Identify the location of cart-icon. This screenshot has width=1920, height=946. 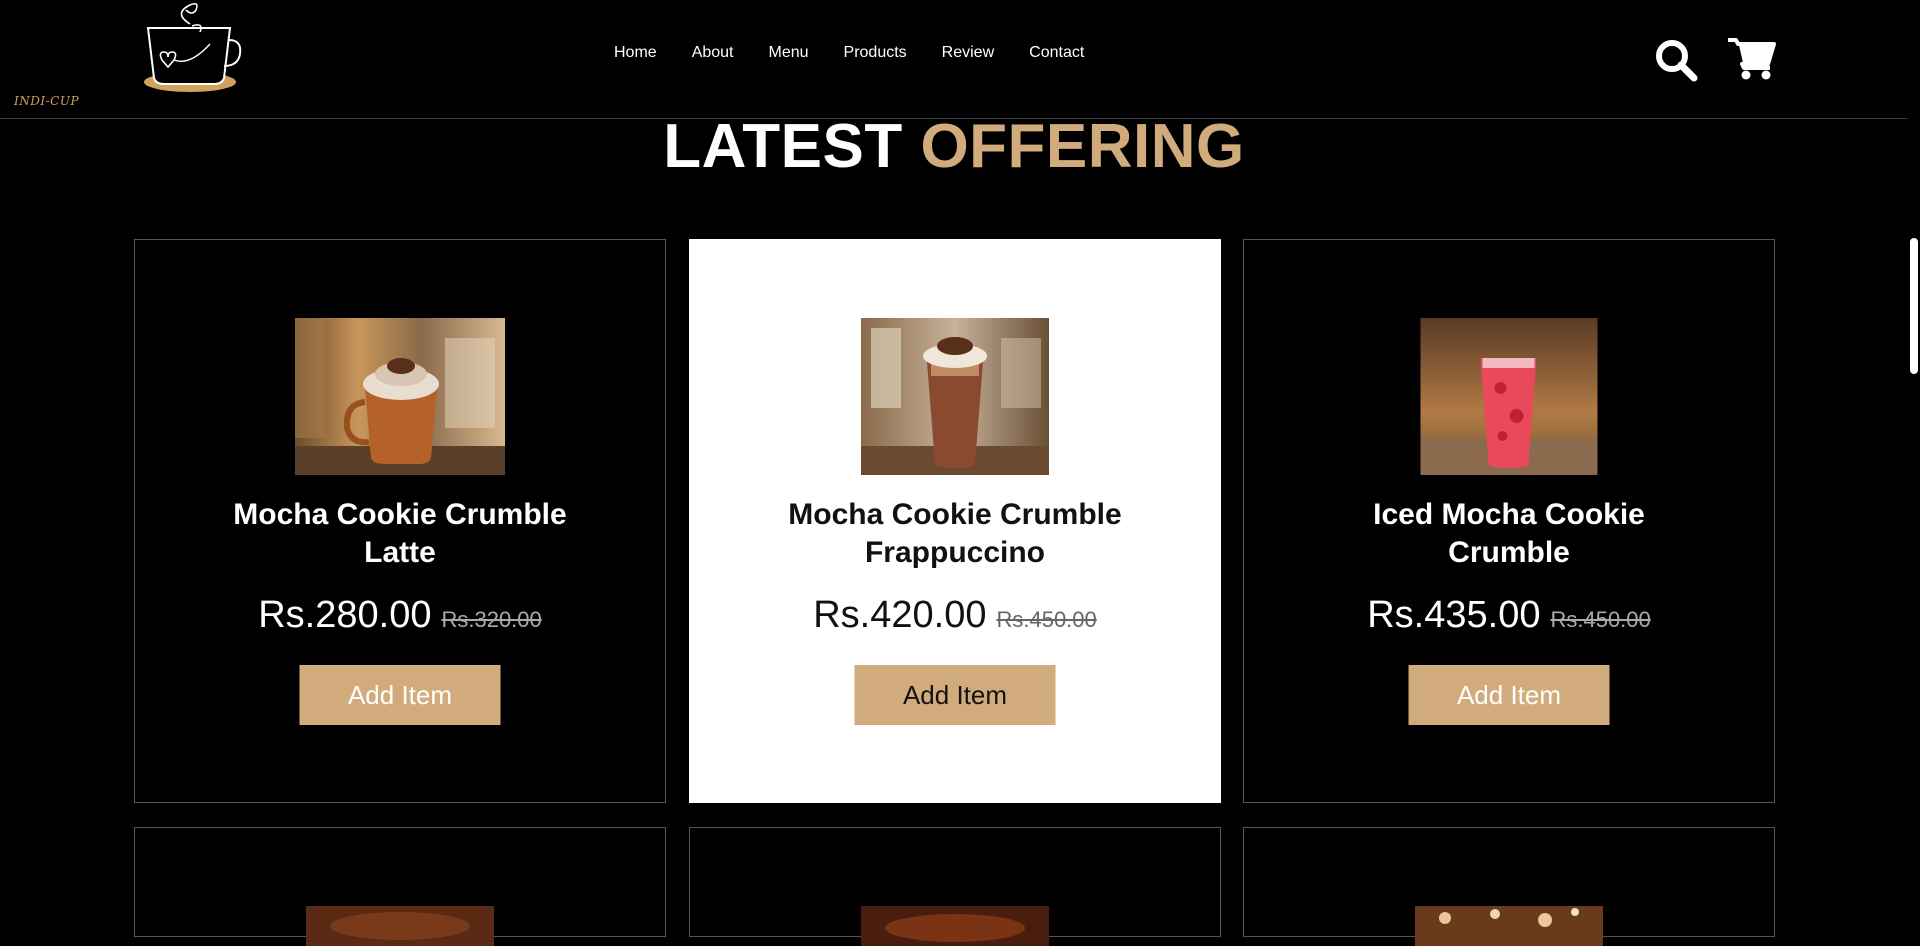
(1752, 58).